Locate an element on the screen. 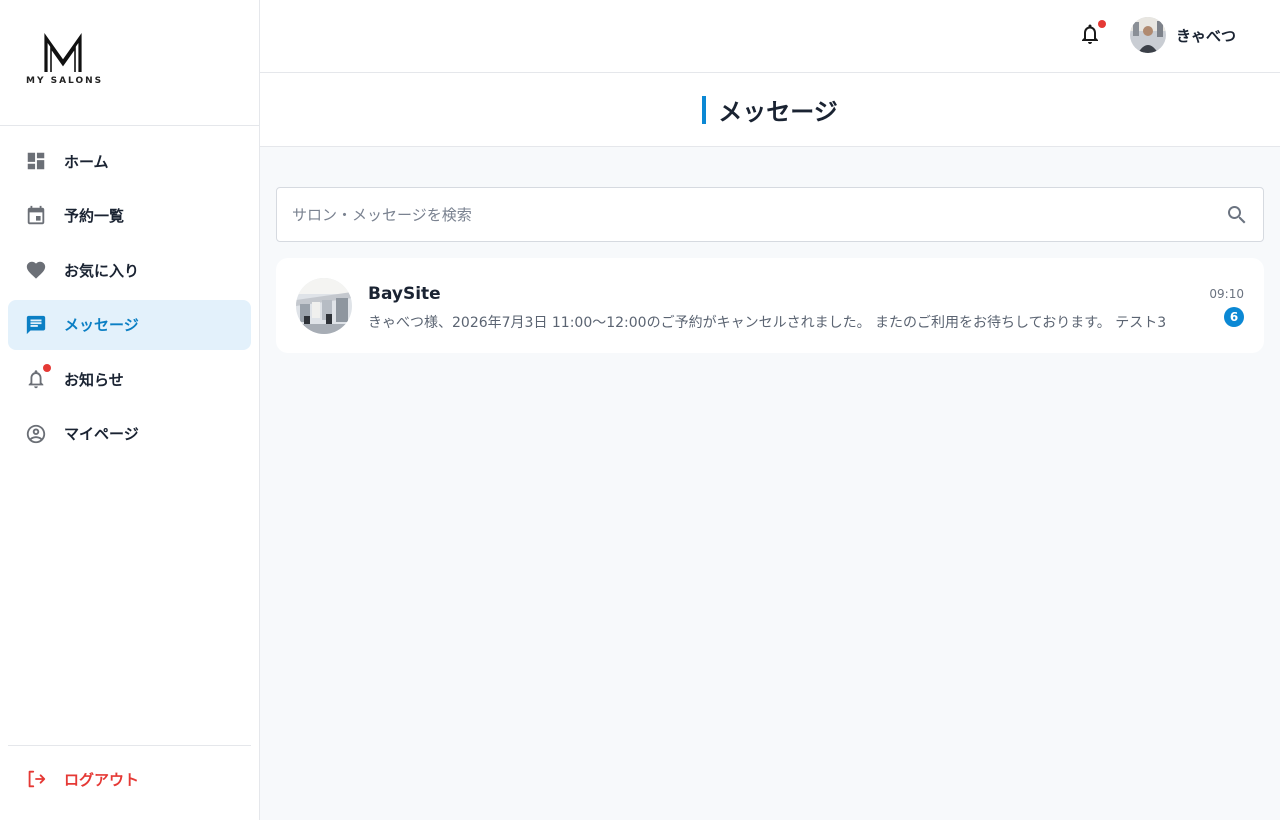  unread-badge: 6 is located at coordinates (1234, 317).